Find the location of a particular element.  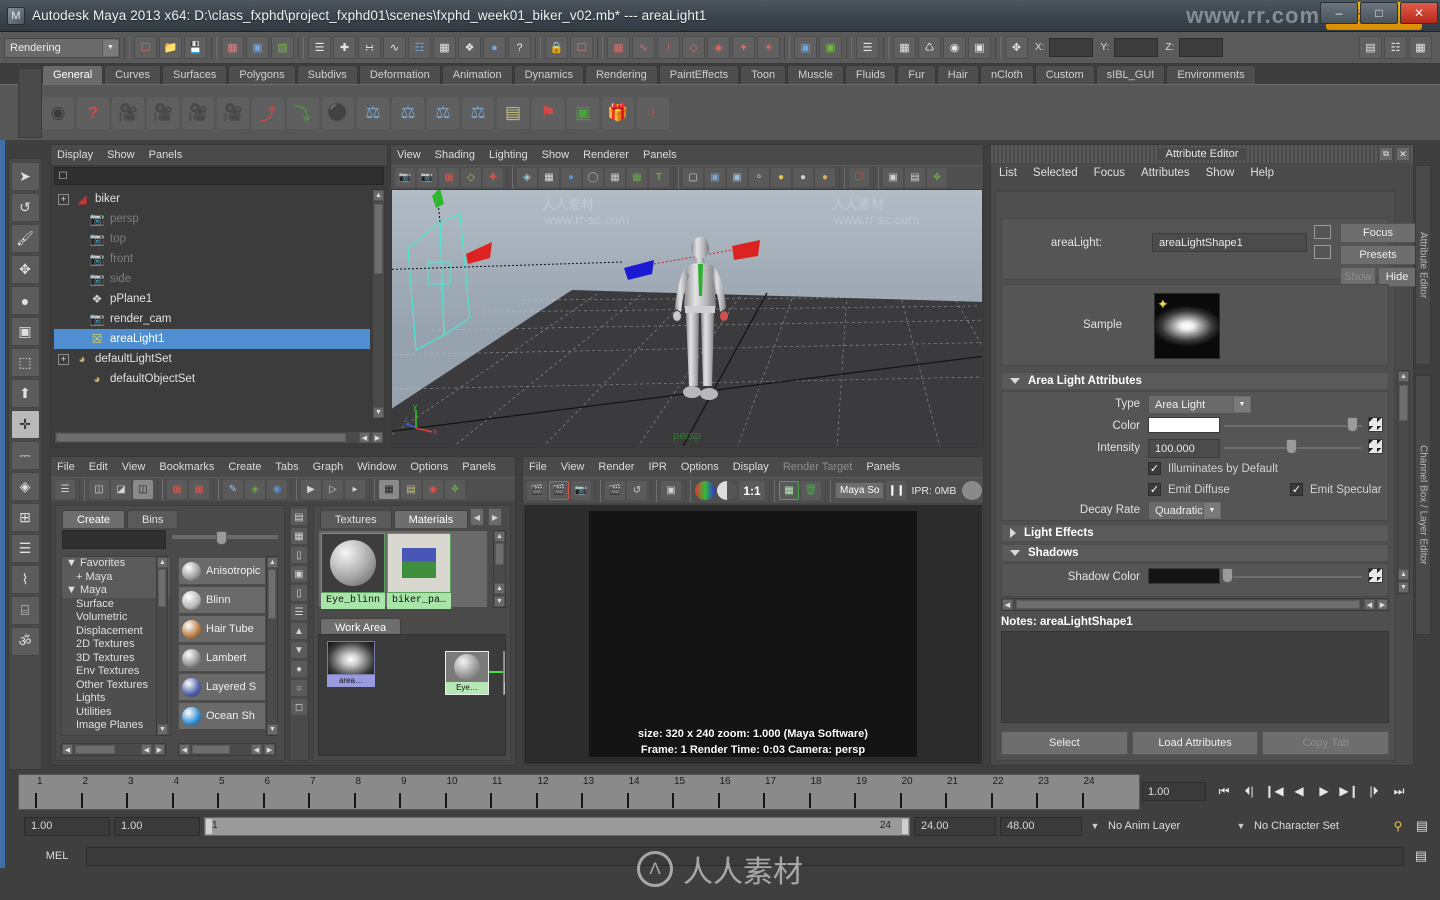

pause-ipr-icon: ❙❙ is located at coordinates (896, 490).